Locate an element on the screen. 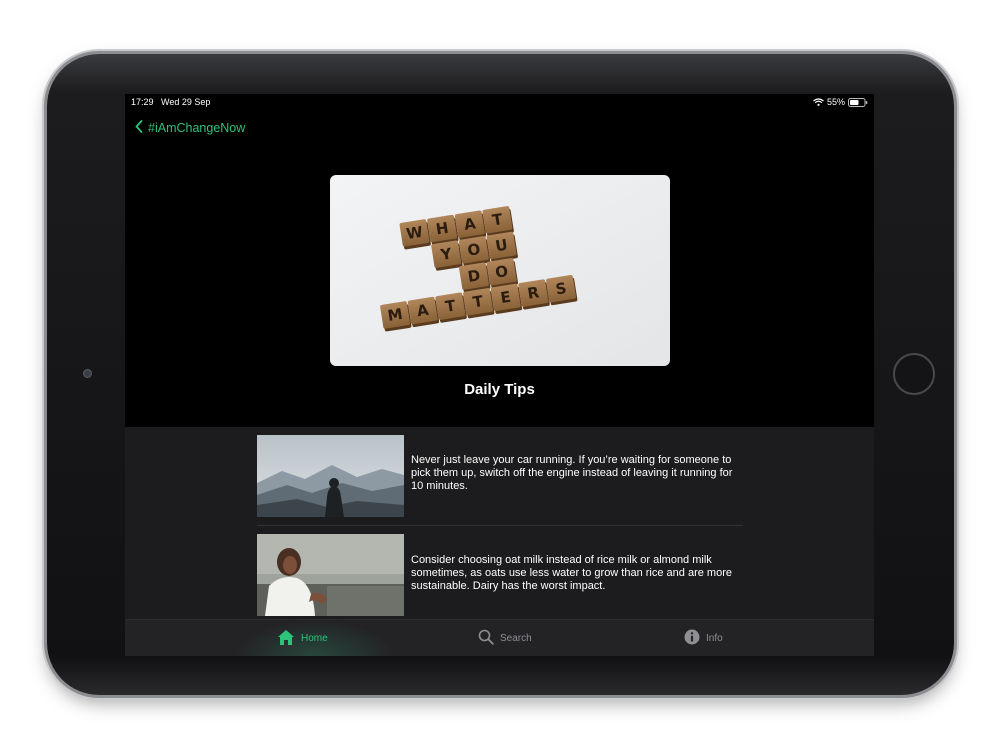  section-title: Daily Tips is located at coordinates (499, 389).